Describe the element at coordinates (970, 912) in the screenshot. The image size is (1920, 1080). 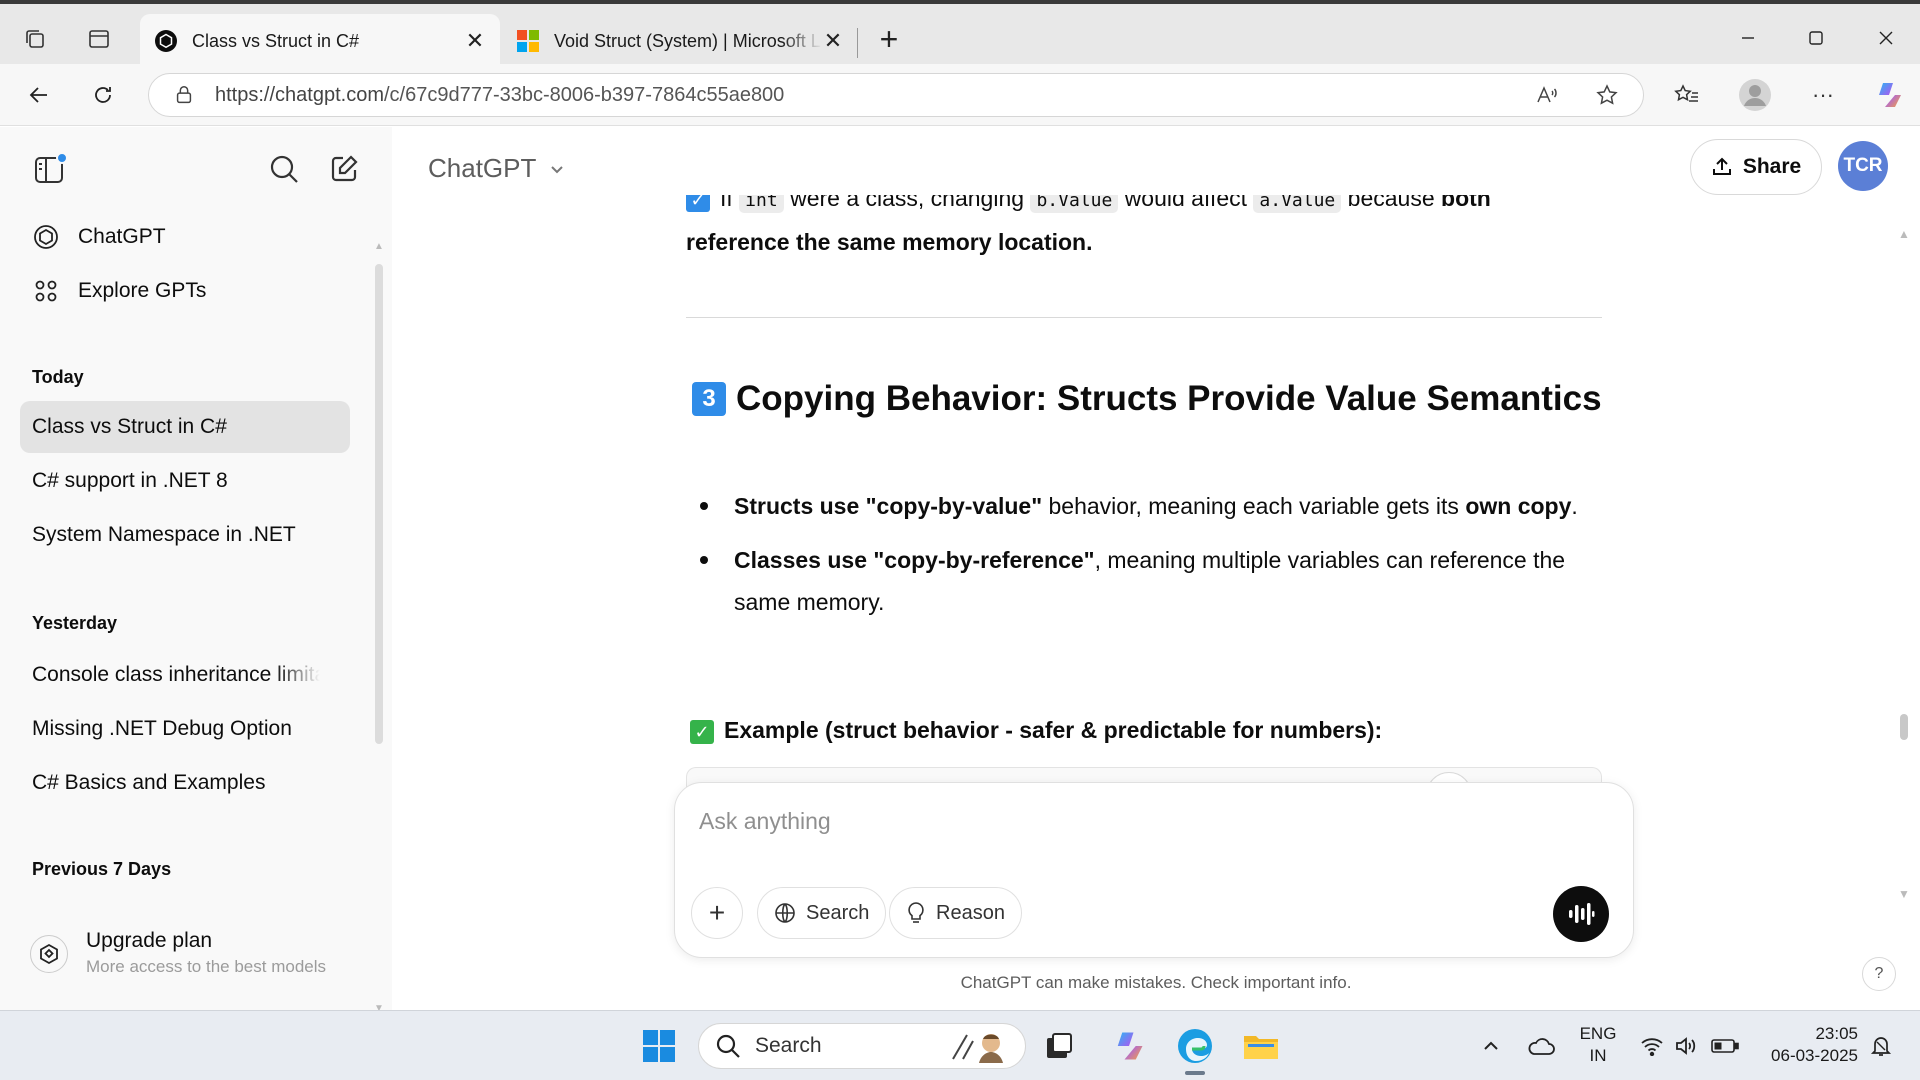
I see `reason-button-label: Reason` at that location.